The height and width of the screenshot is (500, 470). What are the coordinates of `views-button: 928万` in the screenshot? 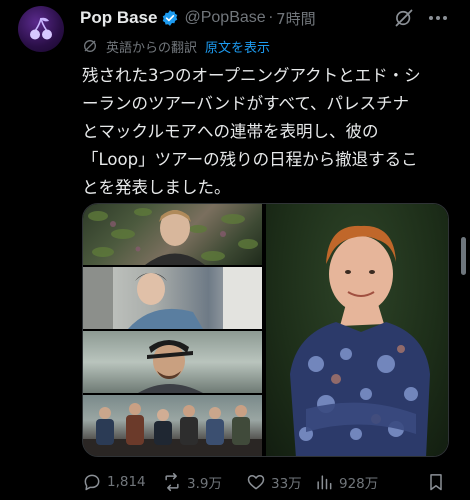 It's located at (346, 482).